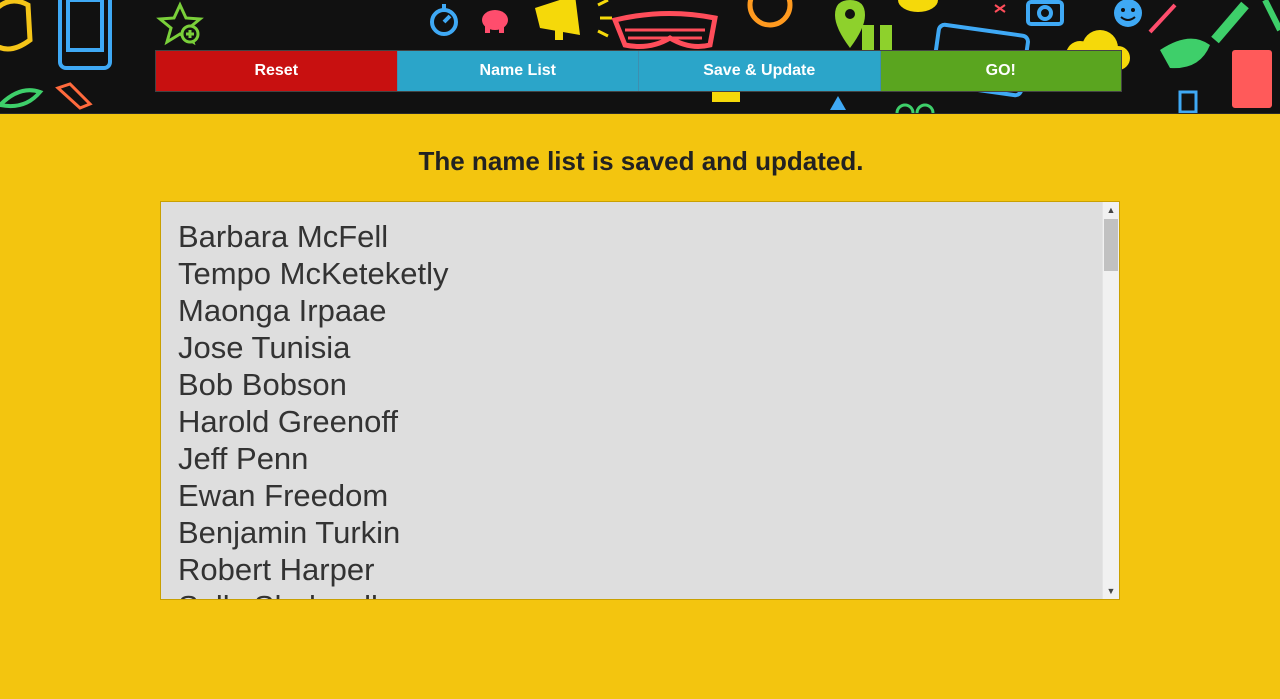 Image resolution: width=1280 pixels, height=699 pixels. I want to click on star-plus-icon, so click(180, 23).